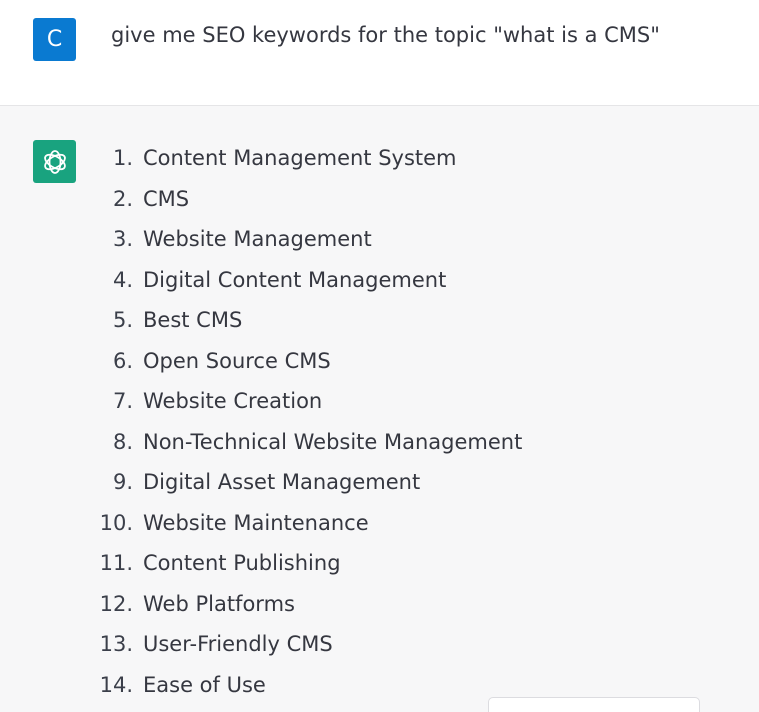 Image resolution: width=759 pixels, height=712 pixels. Describe the element at coordinates (122, 482) in the screenshot. I see `list-item-number: 9.` at that location.